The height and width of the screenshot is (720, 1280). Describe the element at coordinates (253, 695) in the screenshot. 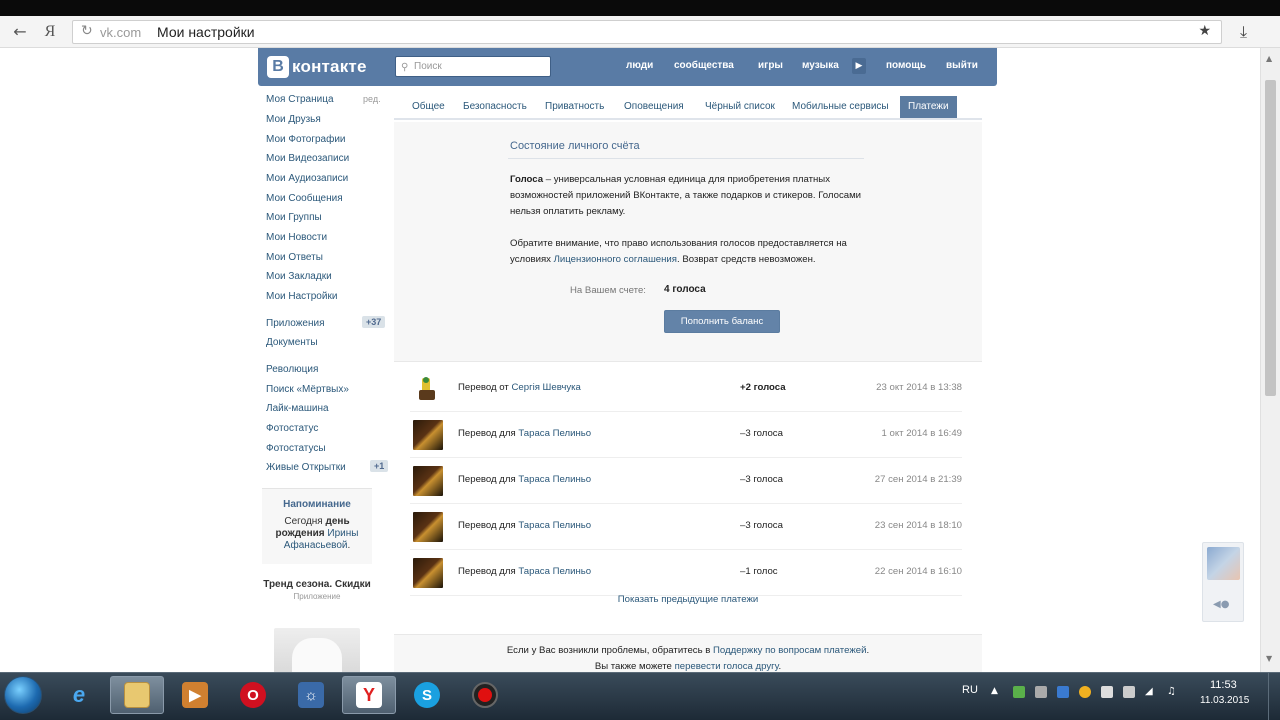

I see `taskbar-opera: O` at that location.